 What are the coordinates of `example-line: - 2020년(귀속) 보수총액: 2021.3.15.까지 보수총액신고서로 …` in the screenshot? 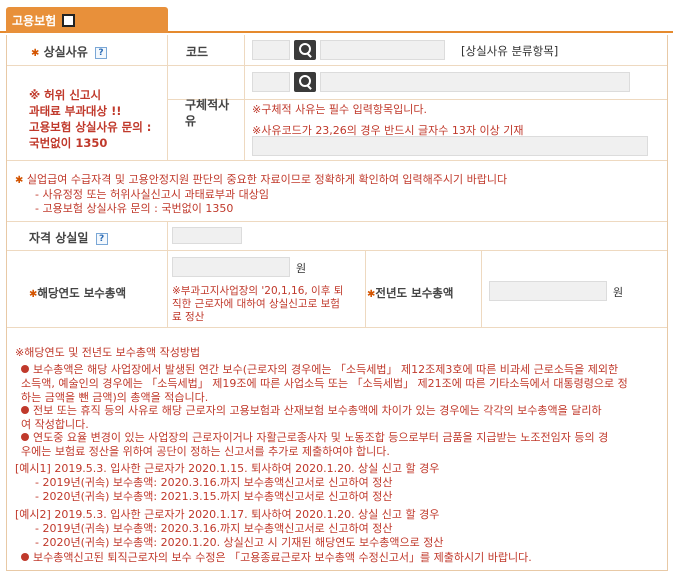 It's located at (214, 496).